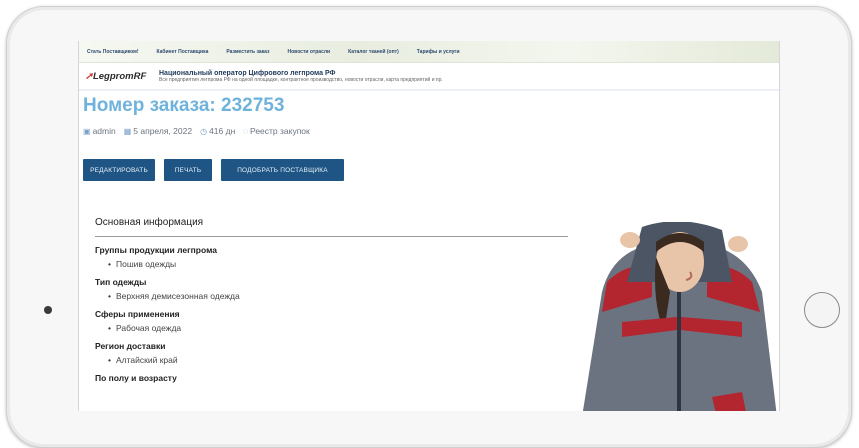 The width and height of the screenshot is (859, 448). Describe the element at coordinates (136, 378) in the screenshot. I see `section-label: По полу и возрасту` at that location.